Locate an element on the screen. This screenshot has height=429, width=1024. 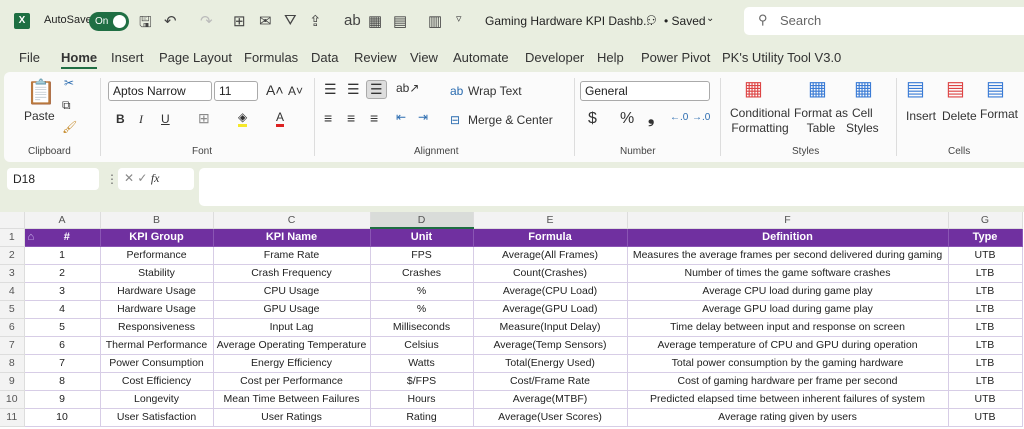
cell: Average(Temp Sensors) is located at coordinates (550, 345).